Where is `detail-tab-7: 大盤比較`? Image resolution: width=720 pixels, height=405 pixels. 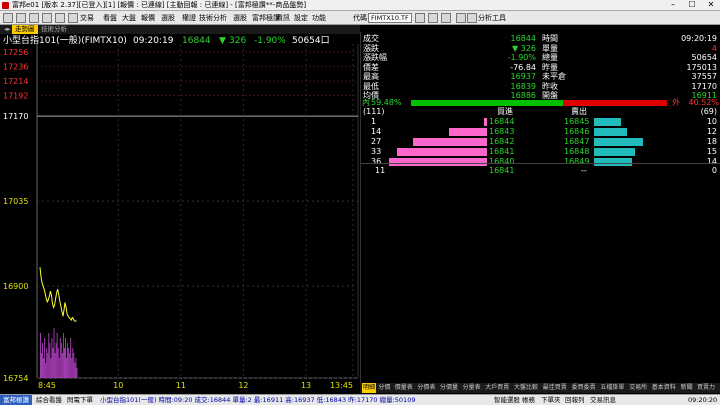
detail-tab-7: 大盤比較 is located at coordinates (526, 388).